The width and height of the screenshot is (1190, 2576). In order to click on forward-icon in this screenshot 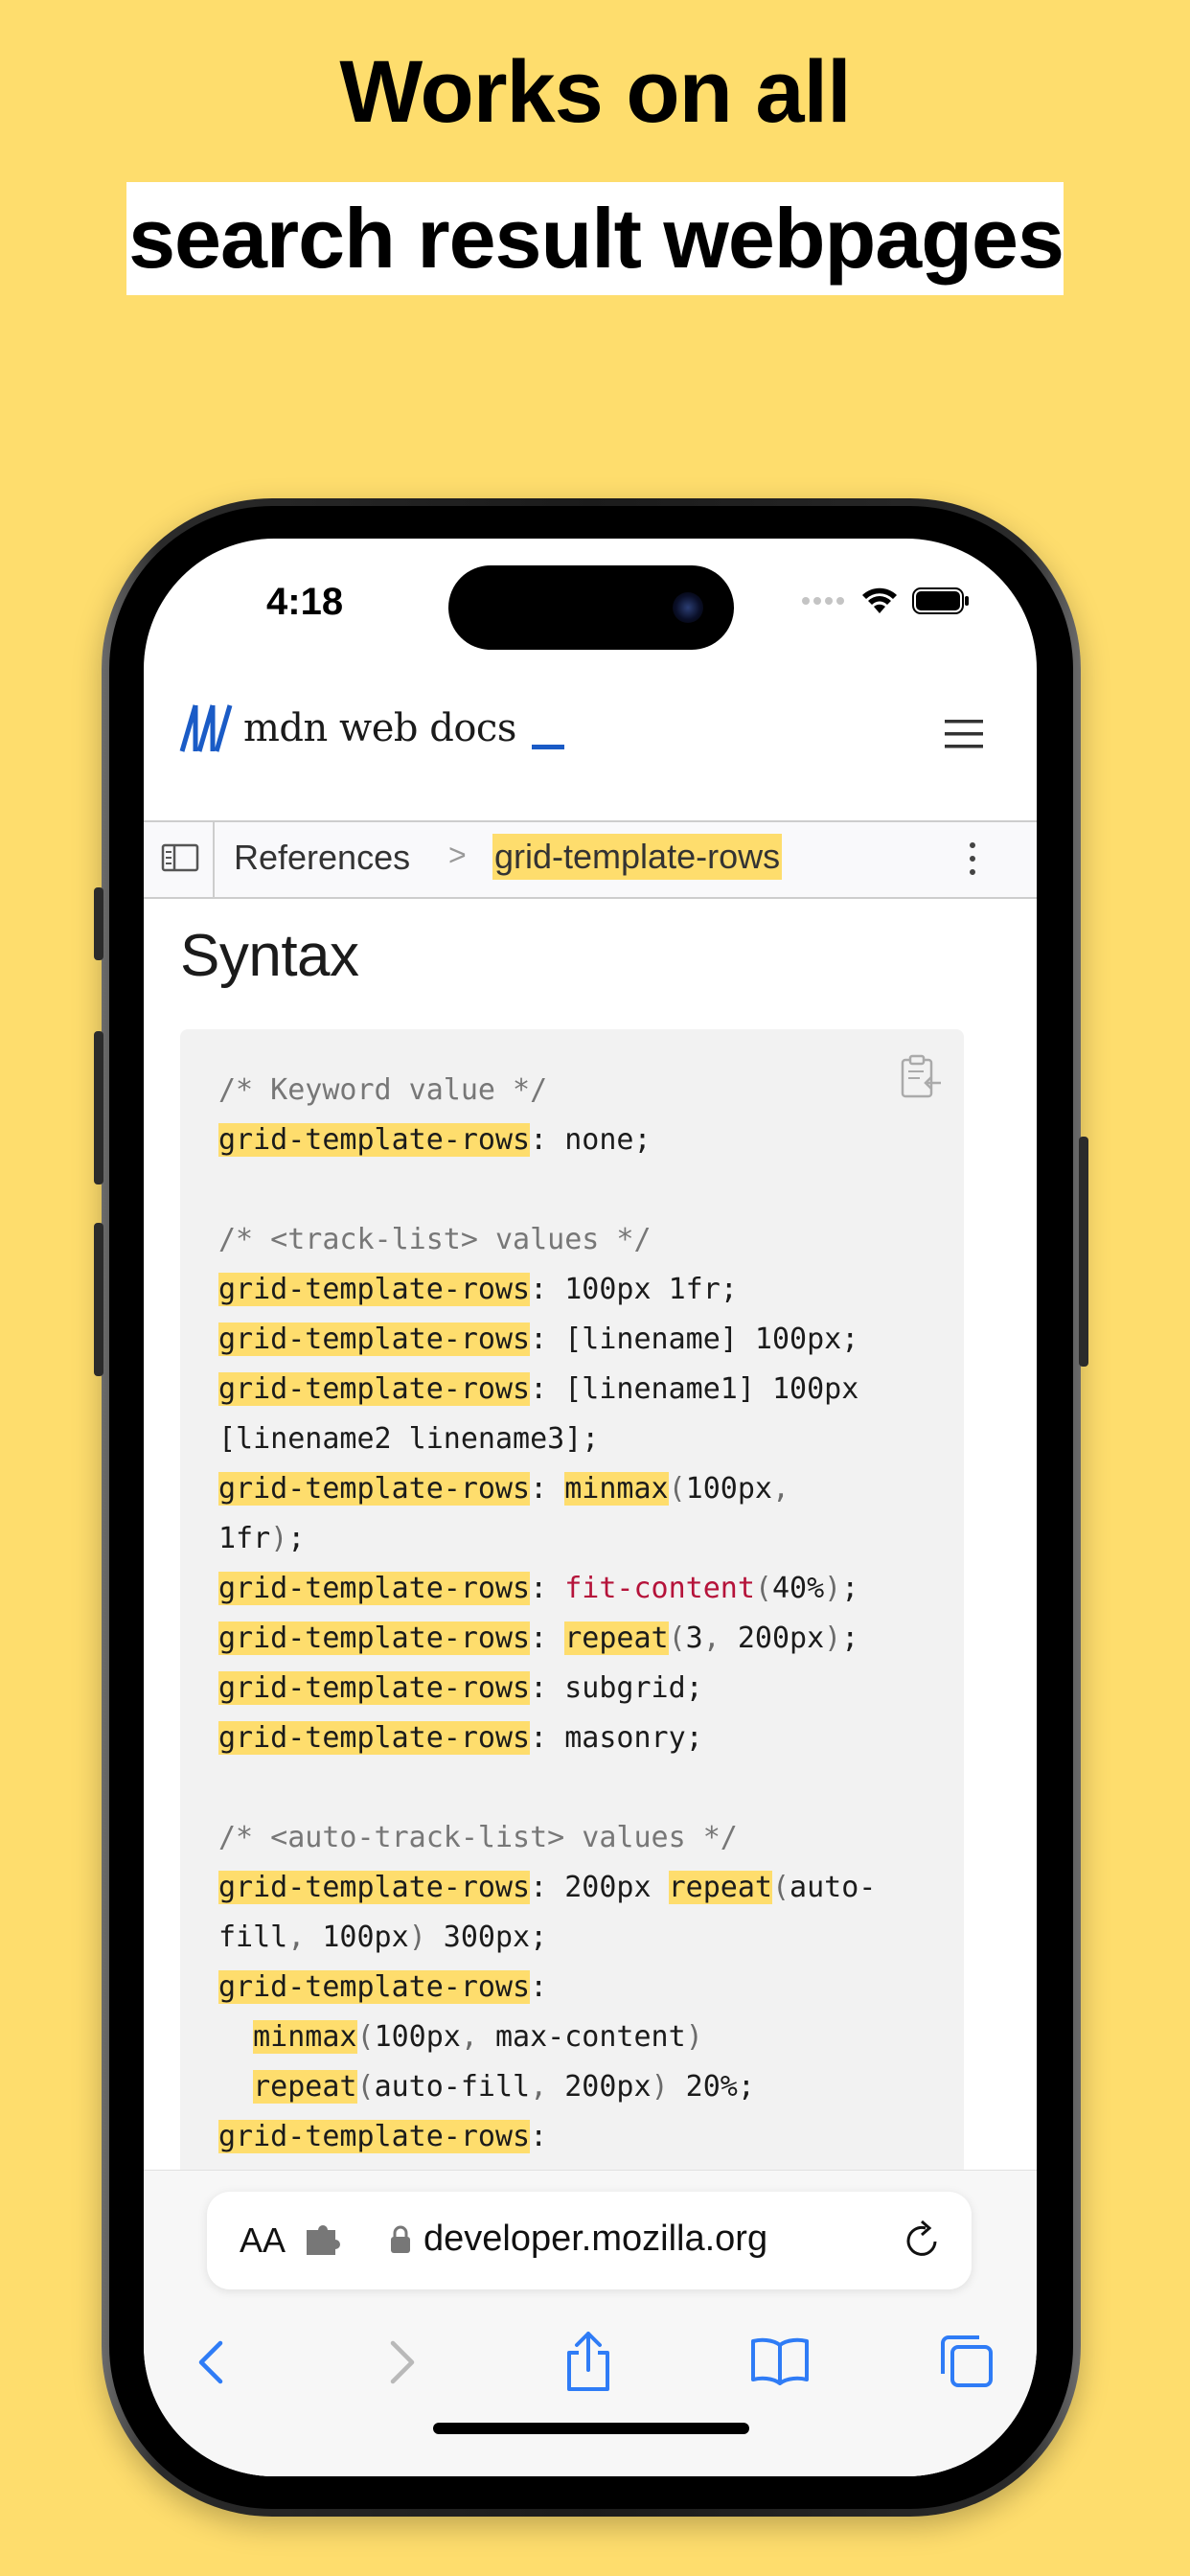, I will do `click(403, 2363)`.